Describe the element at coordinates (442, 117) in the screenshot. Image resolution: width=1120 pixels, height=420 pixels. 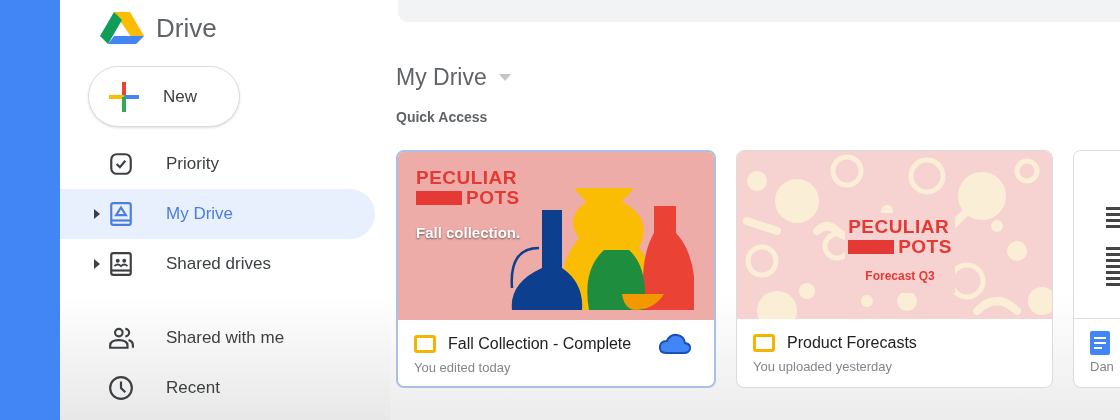
I see `section-heading: Quick Access` at that location.